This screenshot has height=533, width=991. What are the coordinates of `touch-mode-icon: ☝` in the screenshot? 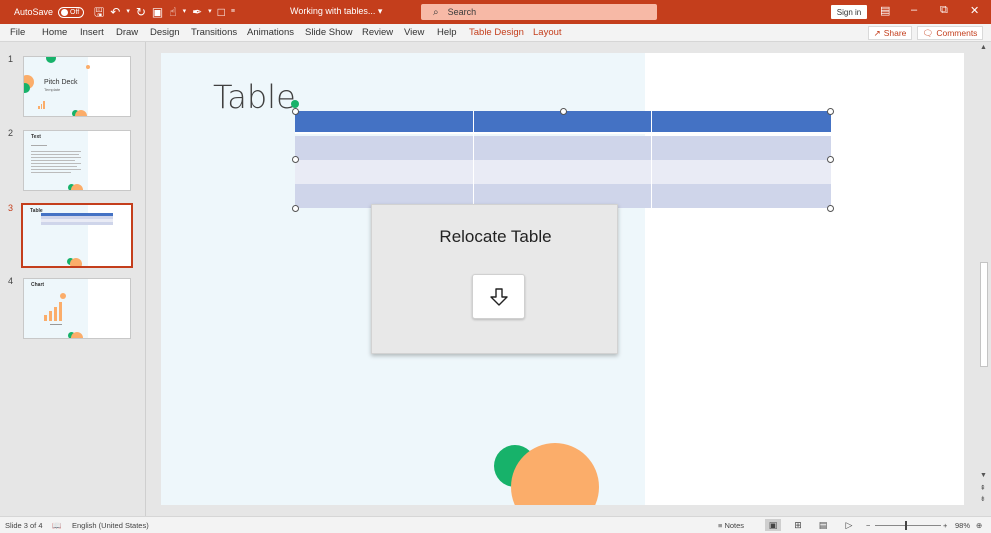 It's located at (172, 12).